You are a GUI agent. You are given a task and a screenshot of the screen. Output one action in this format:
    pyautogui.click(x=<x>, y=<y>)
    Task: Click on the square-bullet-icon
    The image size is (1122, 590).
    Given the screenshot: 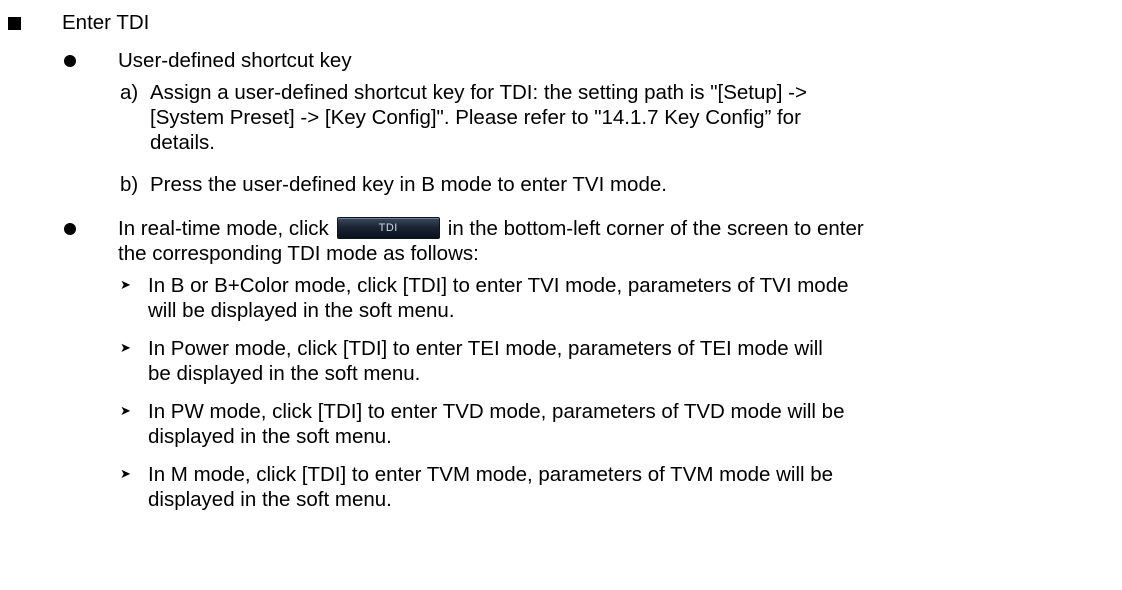 What is the action you would take?
    pyautogui.click(x=14, y=23)
    